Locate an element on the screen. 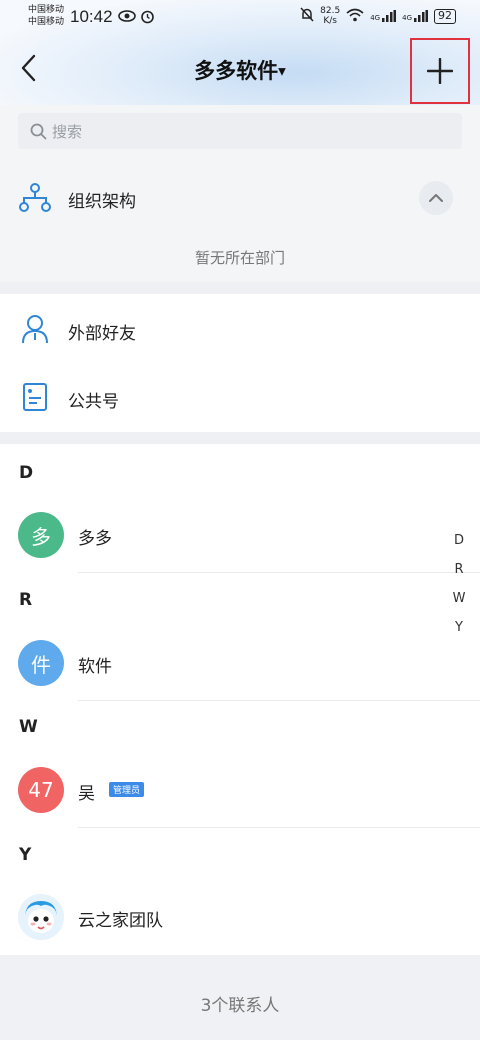 Image resolution: width=480 pixels, height=1040 pixels. public-account-item: 公共号 is located at coordinates (93, 399).